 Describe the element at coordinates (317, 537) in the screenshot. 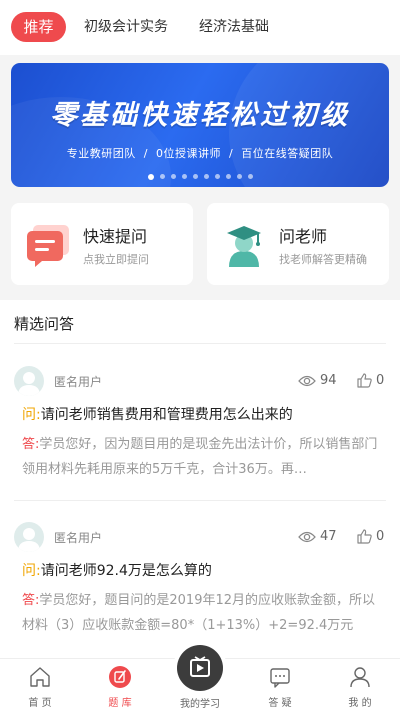

I see `view-count: 47` at that location.